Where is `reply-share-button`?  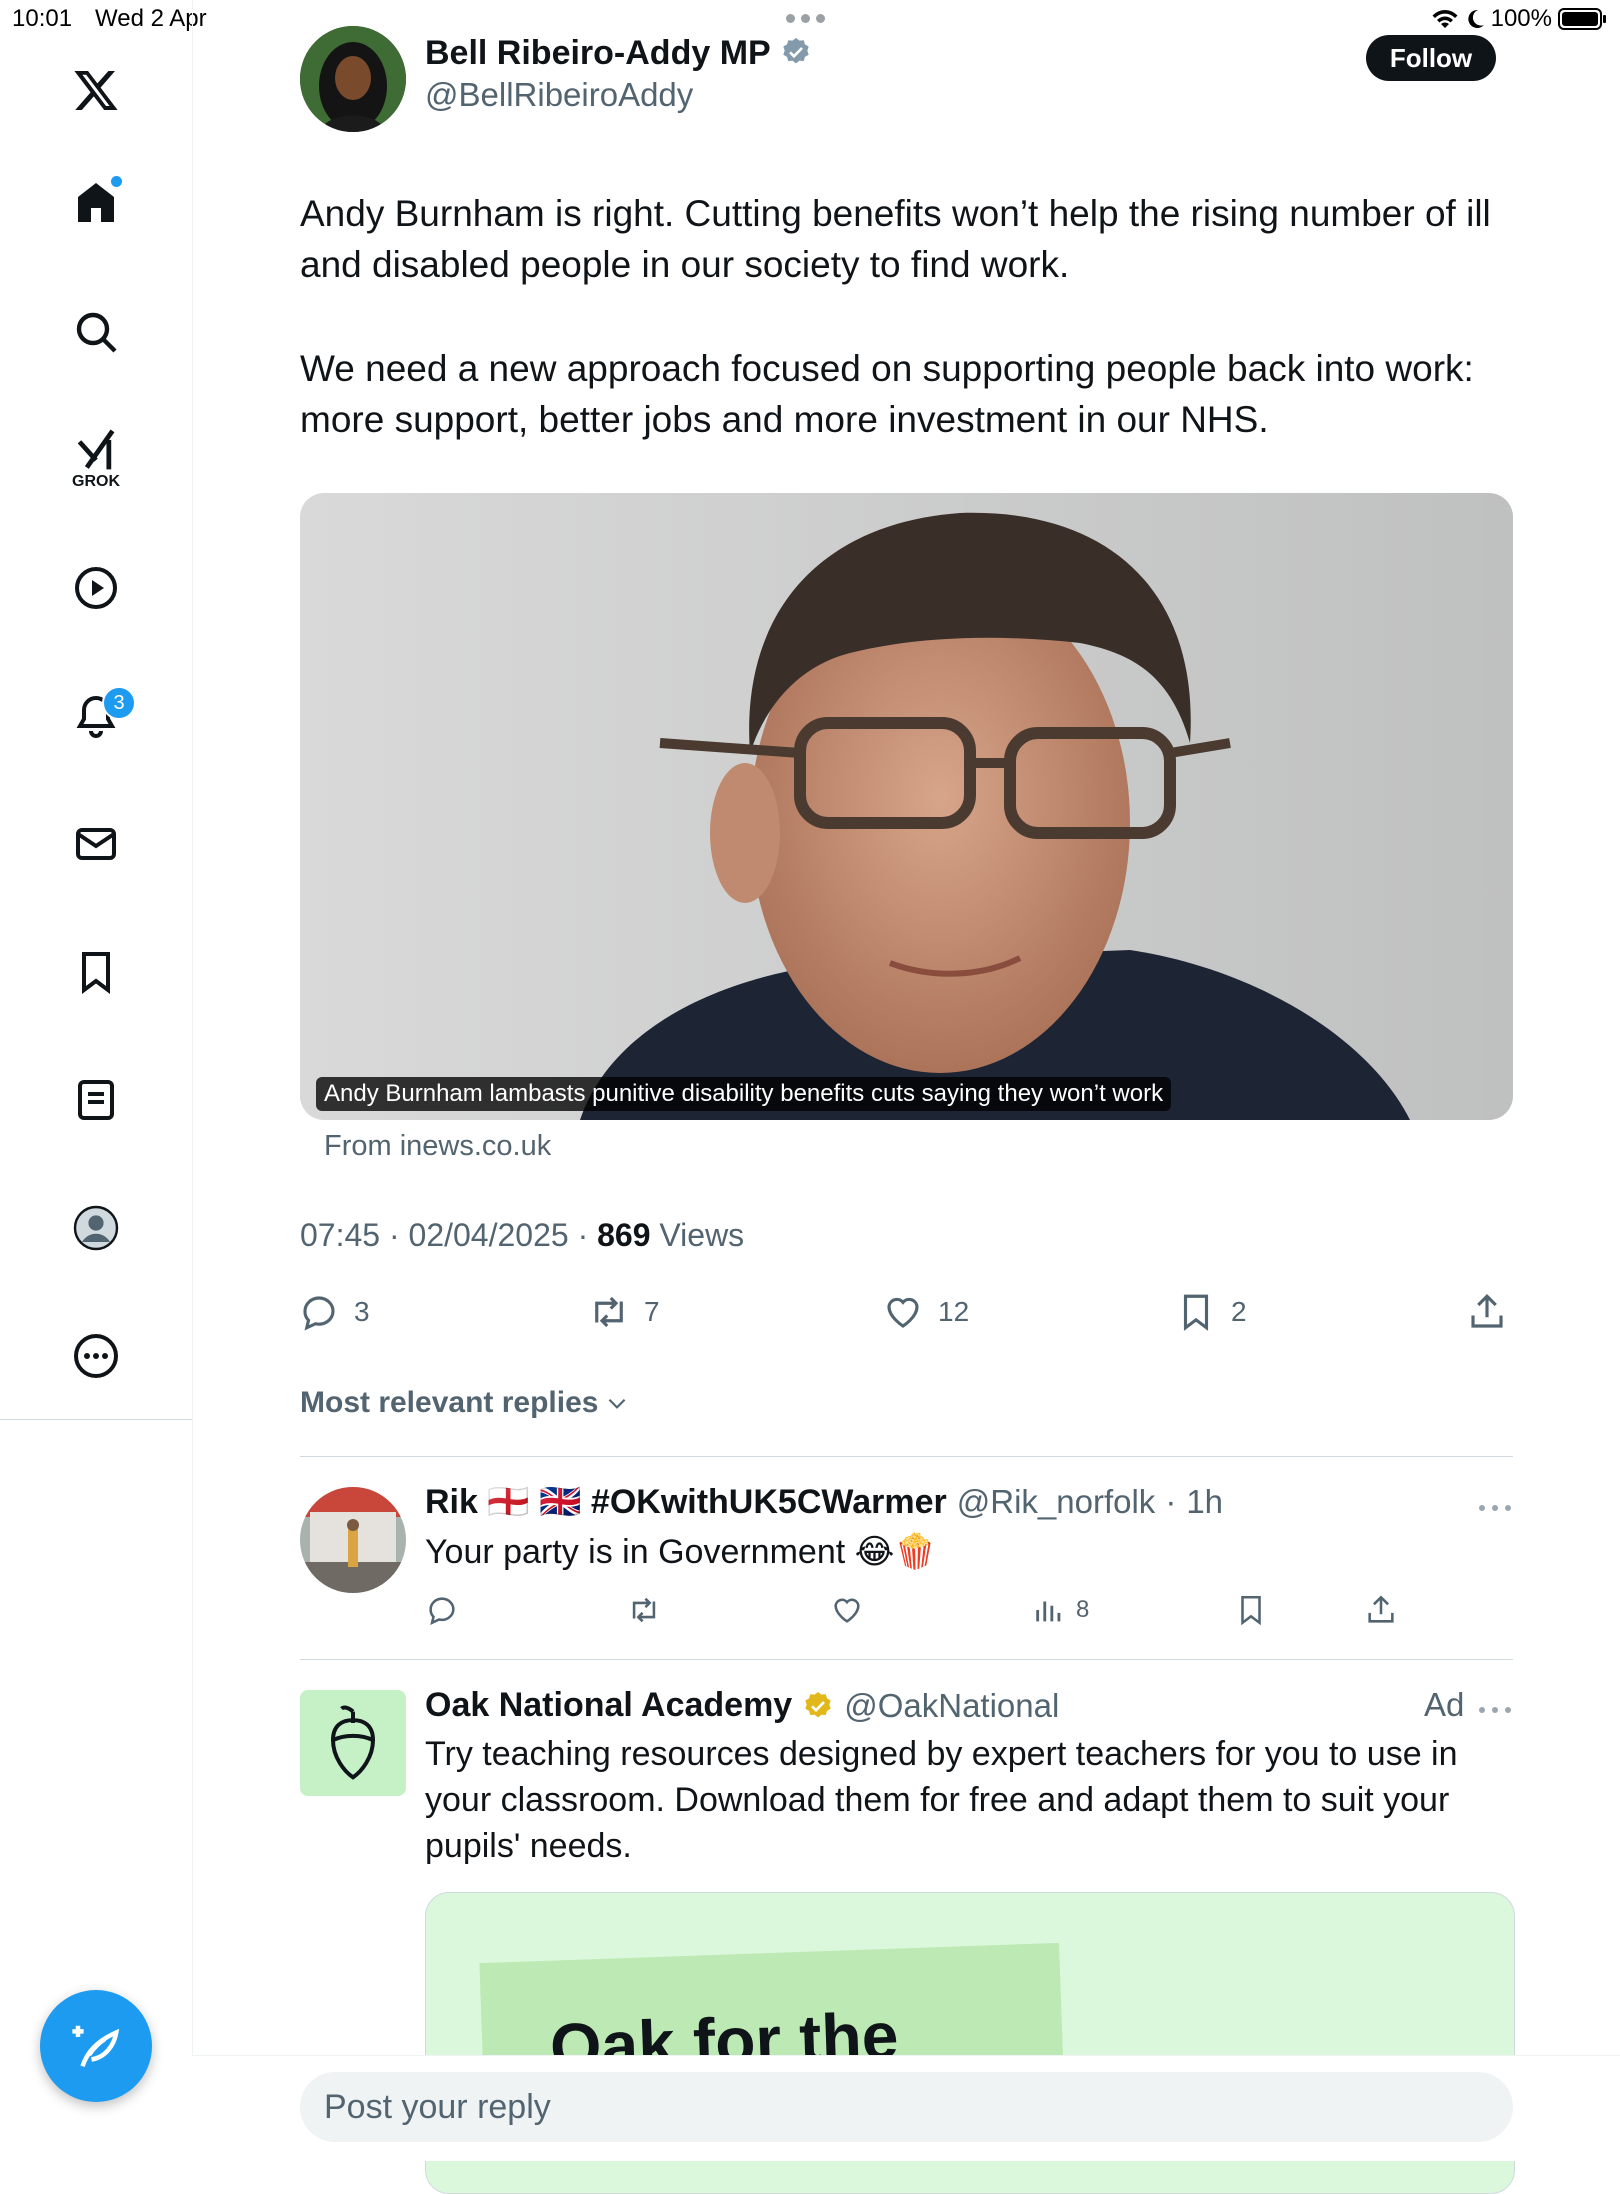 reply-share-button is located at coordinates (1381, 1610).